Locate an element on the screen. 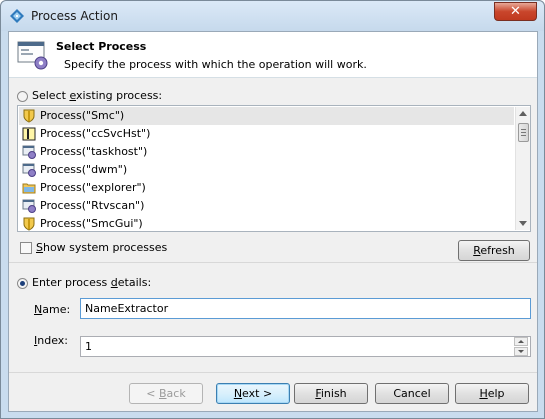 The height and width of the screenshot is (419, 545). help-button: Help is located at coordinates (492, 393).